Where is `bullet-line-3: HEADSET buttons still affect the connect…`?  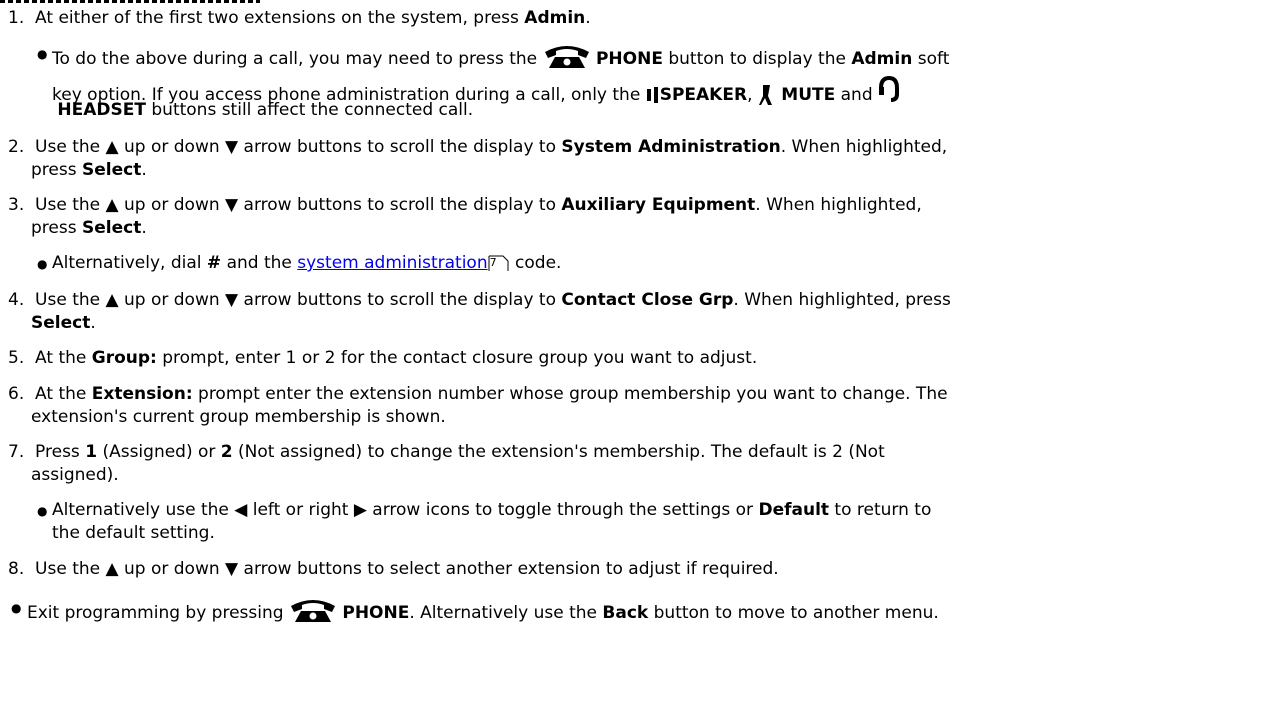
bullet-line-3: HEADSET buttons still affect the connect… is located at coordinates (265, 110).